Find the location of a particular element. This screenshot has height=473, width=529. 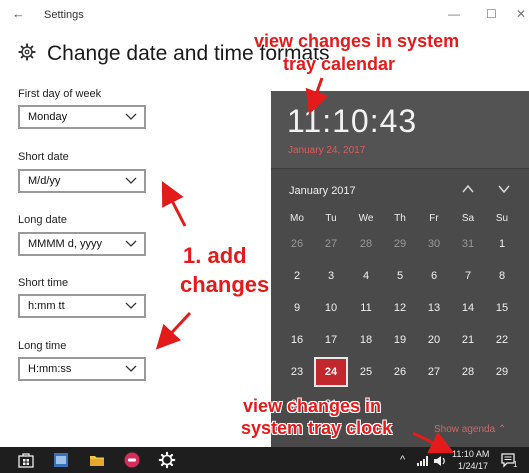

annotation-calendar-line2: tray calendar is located at coordinates (339, 64).